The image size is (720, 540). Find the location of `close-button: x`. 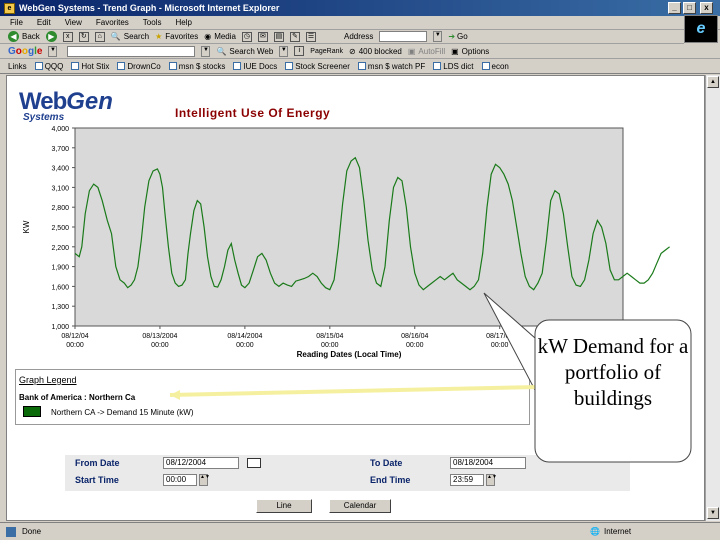

close-button: x is located at coordinates (706, 8).